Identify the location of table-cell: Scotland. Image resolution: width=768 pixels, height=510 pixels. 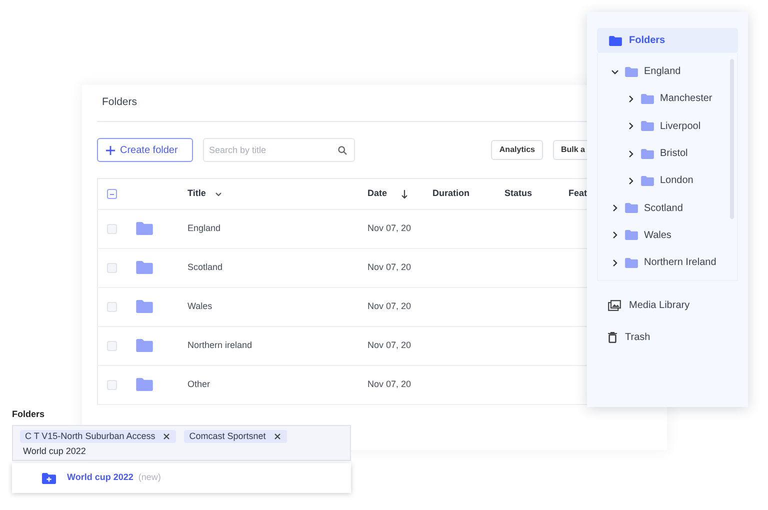
(205, 267).